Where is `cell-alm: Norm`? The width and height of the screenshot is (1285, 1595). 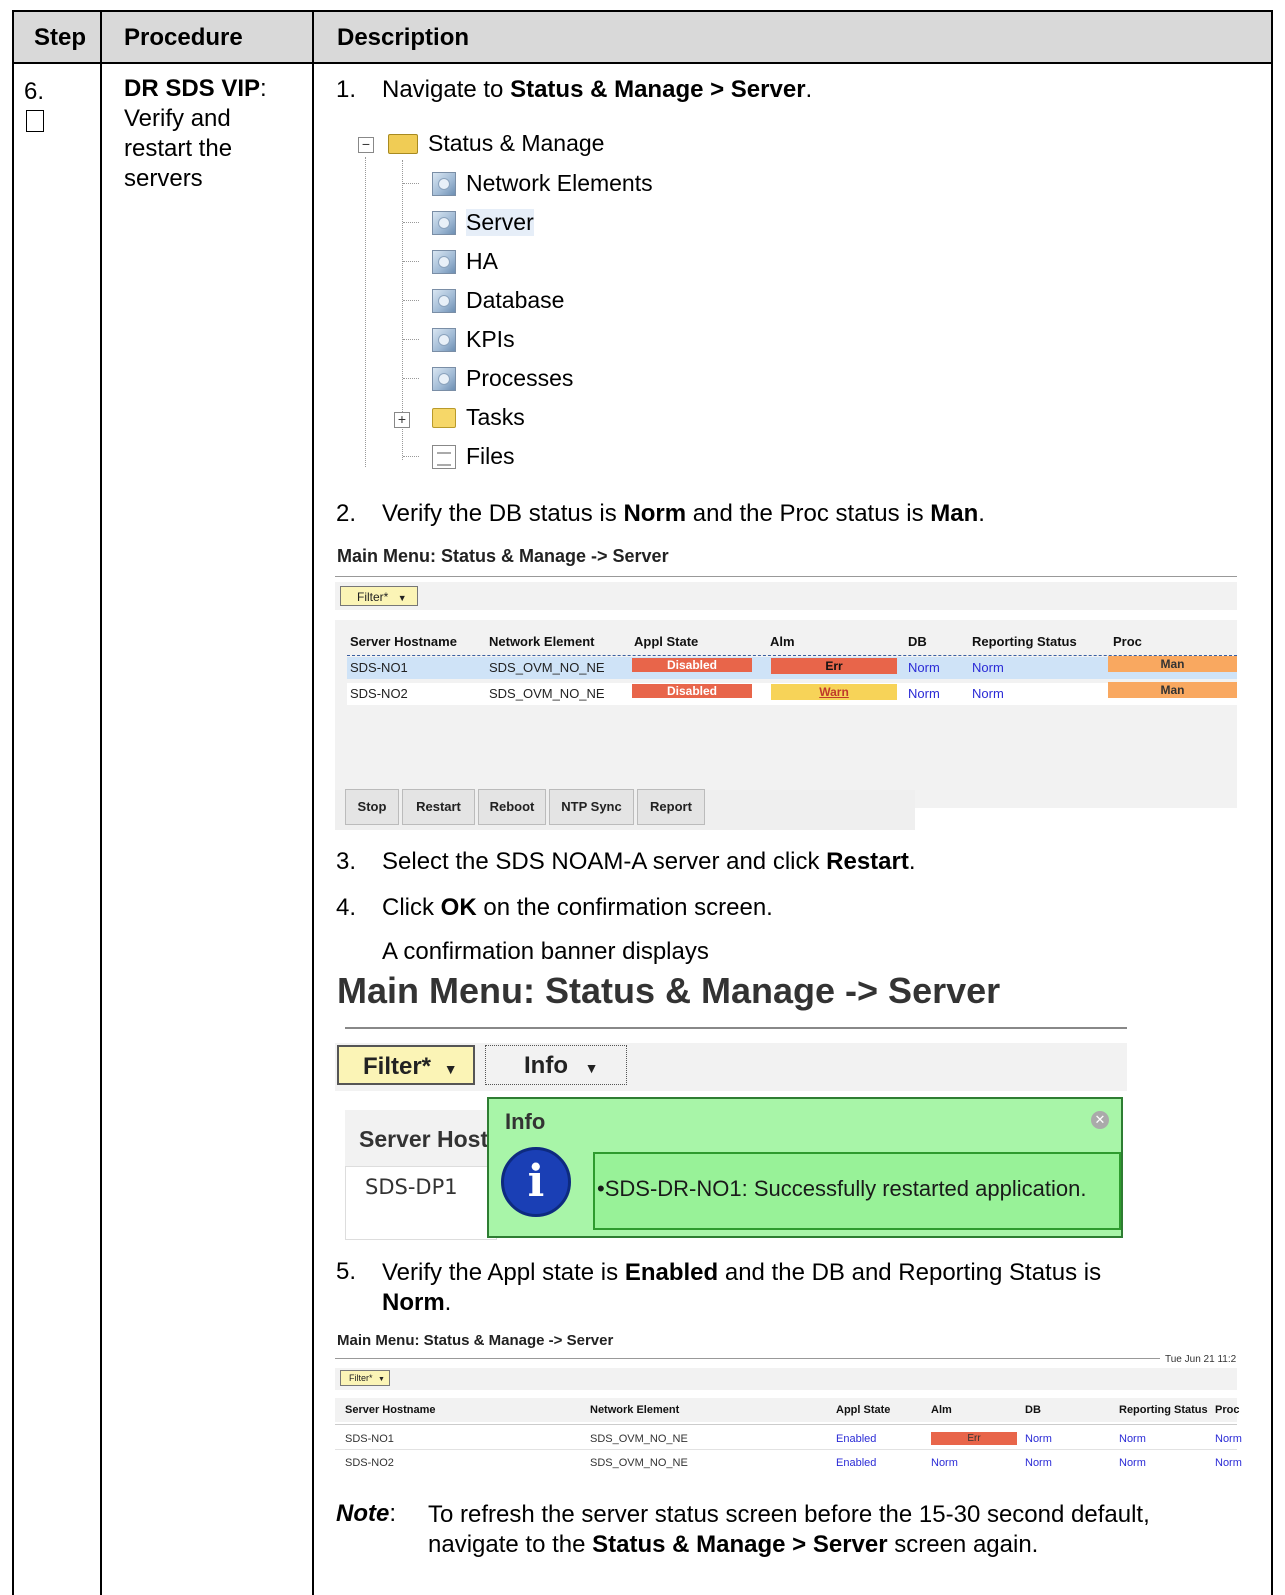 cell-alm: Norm is located at coordinates (944, 1463).